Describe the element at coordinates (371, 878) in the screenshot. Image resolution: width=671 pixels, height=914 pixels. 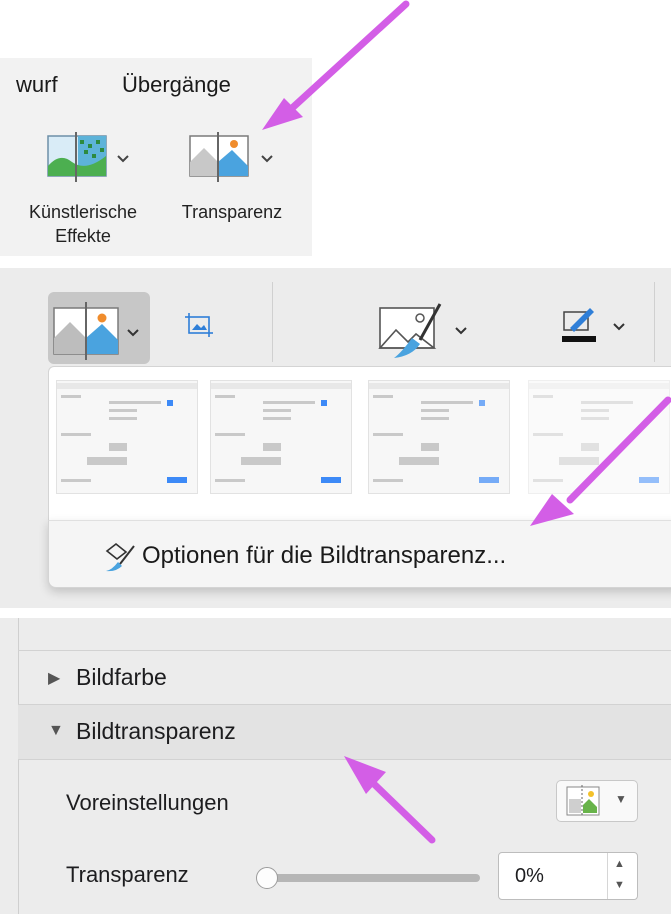
I see `slider-track` at that location.